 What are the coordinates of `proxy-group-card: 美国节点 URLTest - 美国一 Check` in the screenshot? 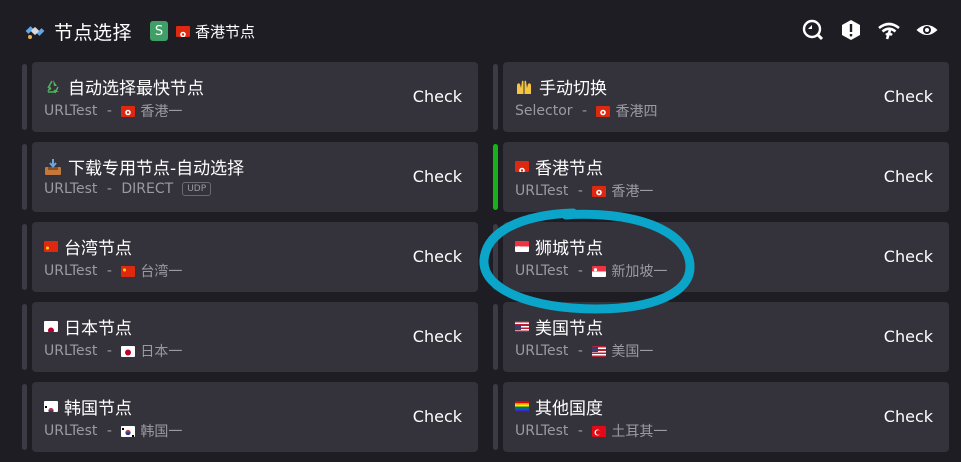 It's located at (726, 337).